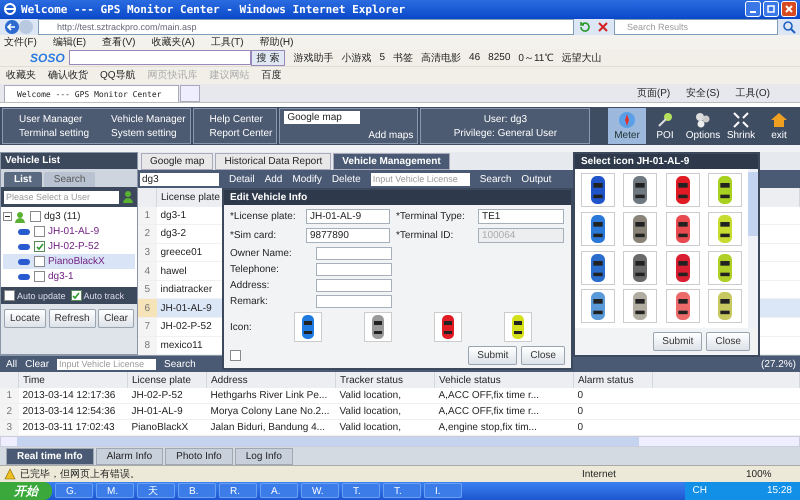 The image size is (800, 500). What do you see at coordinates (7, 217) in the screenshot?
I see `collapse-icon` at bounding box center [7, 217].